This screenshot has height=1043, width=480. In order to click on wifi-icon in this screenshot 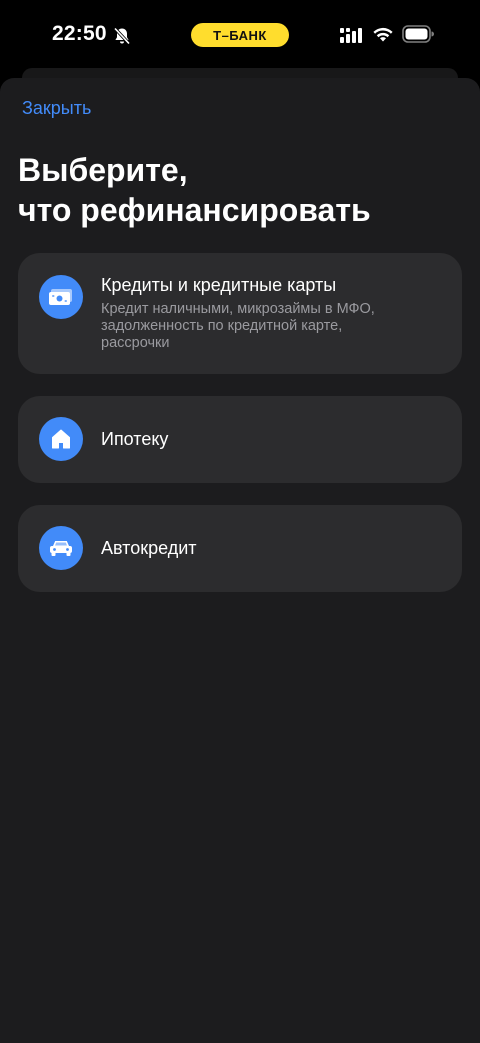, I will do `click(383, 34)`.